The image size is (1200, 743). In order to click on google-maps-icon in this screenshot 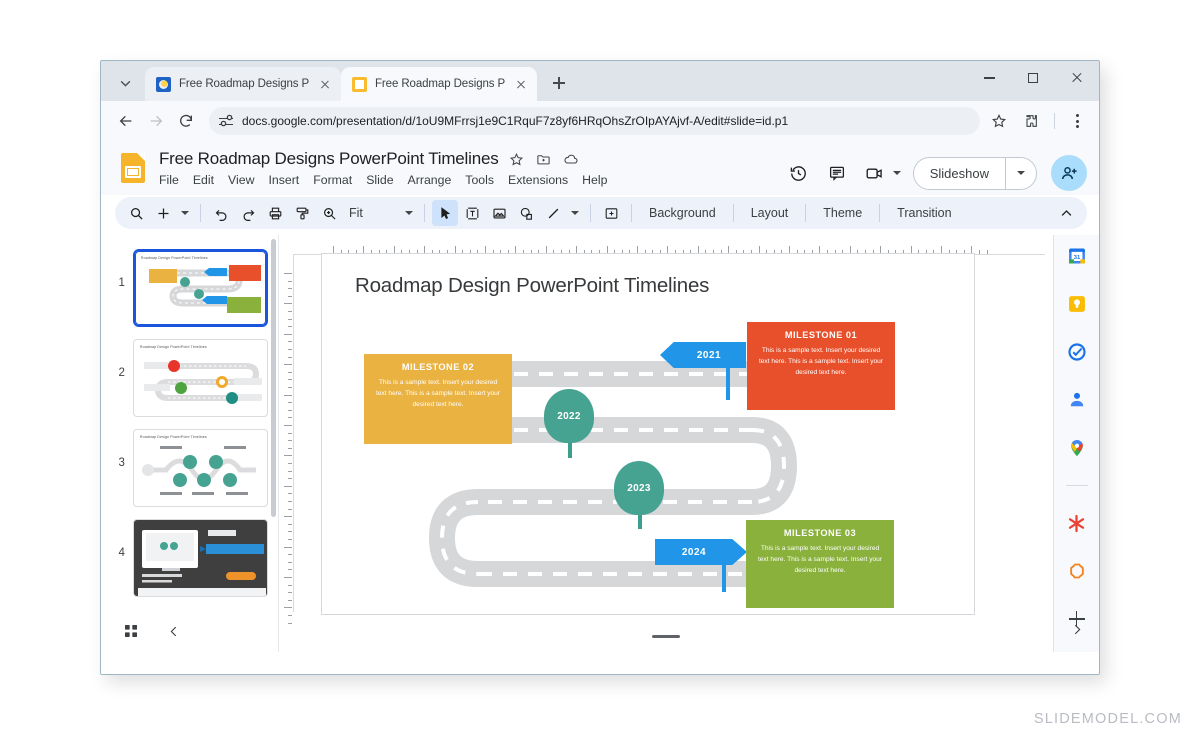, I will do `click(1077, 448)`.